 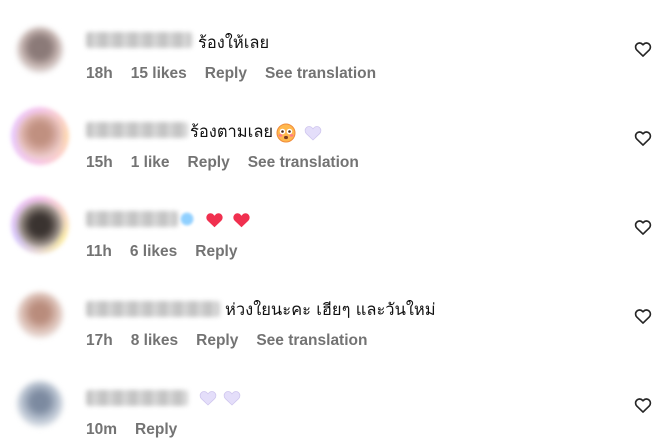 What do you see at coordinates (159, 74) in the screenshot?
I see `like-count: 15 likes` at bounding box center [159, 74].